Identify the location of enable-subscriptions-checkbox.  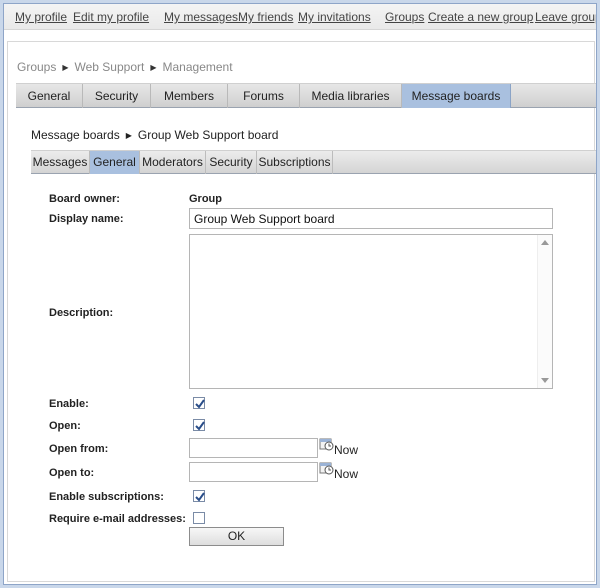
(199, 496).